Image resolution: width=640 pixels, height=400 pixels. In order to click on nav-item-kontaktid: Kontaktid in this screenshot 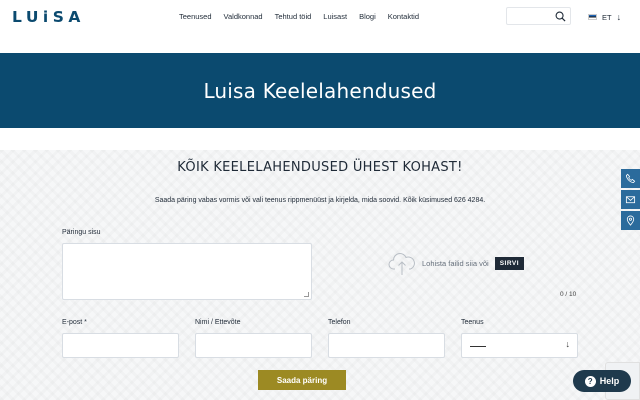, I will do `click(403, 16)`.